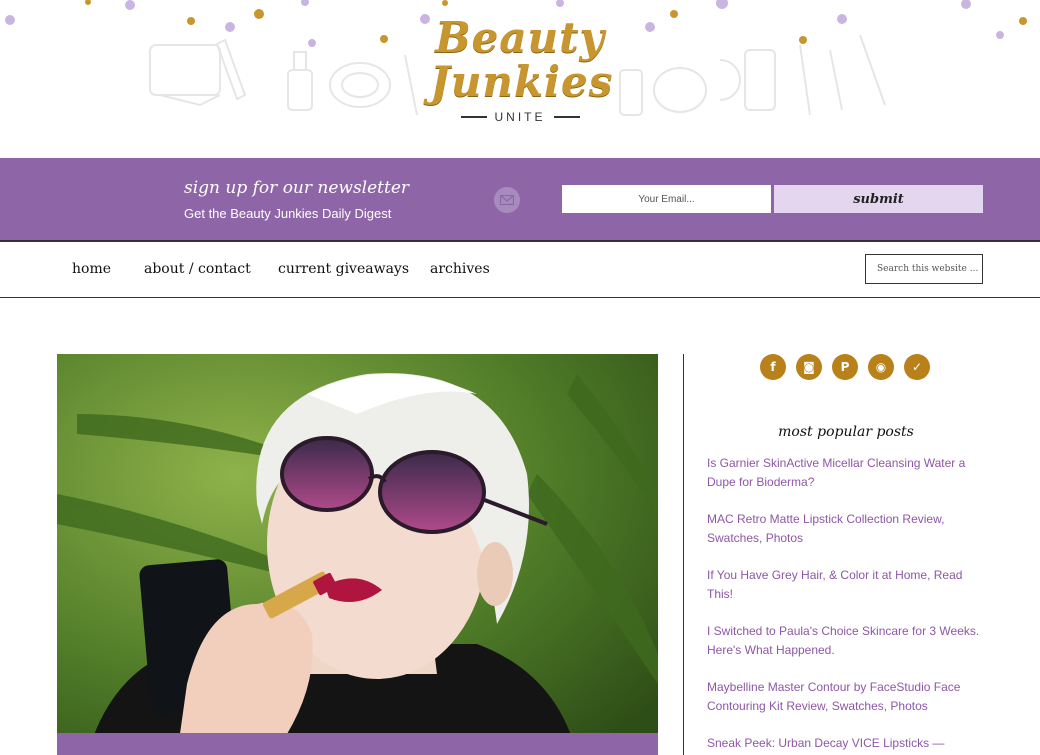  What do you see at coordinates (522, 81) in the screenshot?
I see `logo-word-junkies: Junkies` at bounding box center [522, 81].